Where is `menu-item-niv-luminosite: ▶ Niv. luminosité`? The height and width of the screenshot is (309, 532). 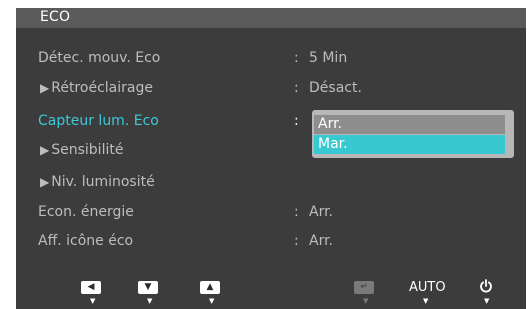
menu-item-niv-luminosite: ▶ Niv. luminosité is located at coordinates (271, 184).